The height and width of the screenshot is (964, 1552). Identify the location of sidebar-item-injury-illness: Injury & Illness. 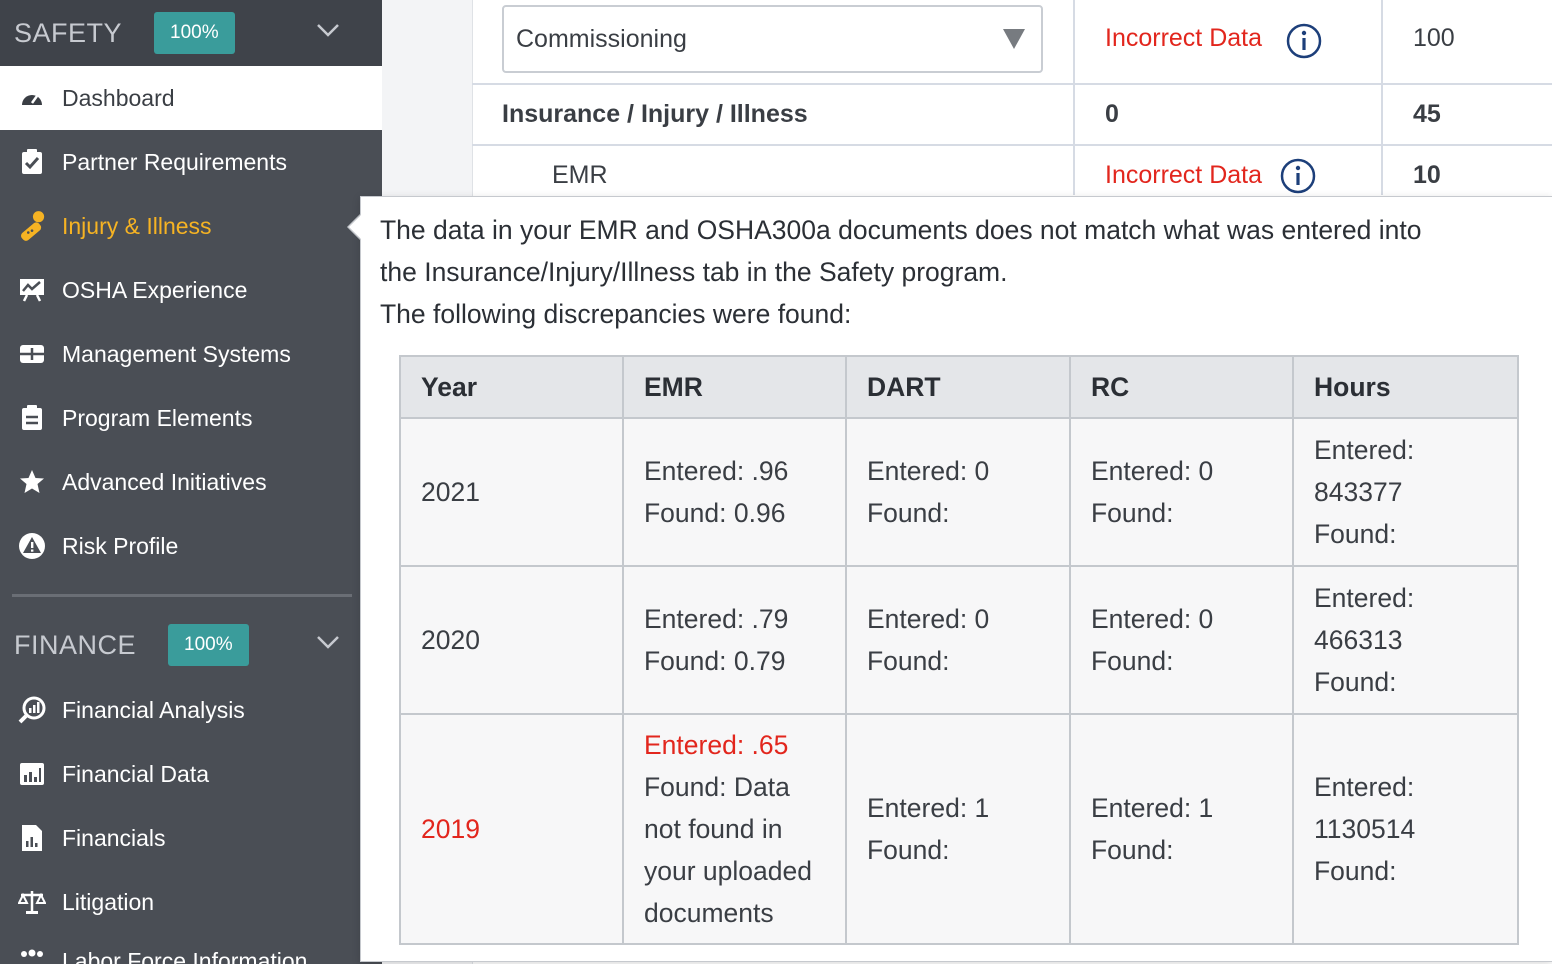
(191, 226).